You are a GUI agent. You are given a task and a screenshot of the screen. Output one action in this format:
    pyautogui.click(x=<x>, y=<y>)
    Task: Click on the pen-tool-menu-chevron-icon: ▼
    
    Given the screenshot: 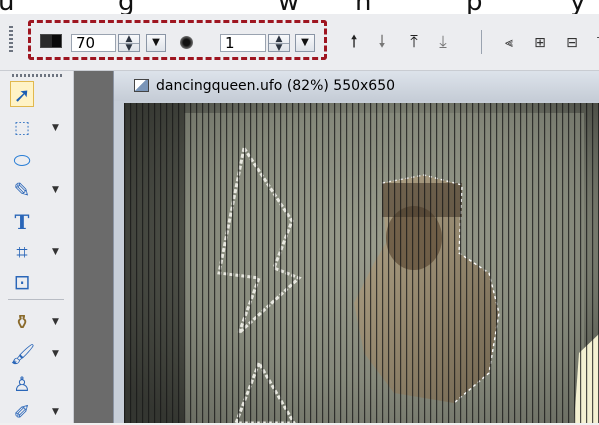 What is the action you would take?
    pyautogui.click(x=57, y=190)
    